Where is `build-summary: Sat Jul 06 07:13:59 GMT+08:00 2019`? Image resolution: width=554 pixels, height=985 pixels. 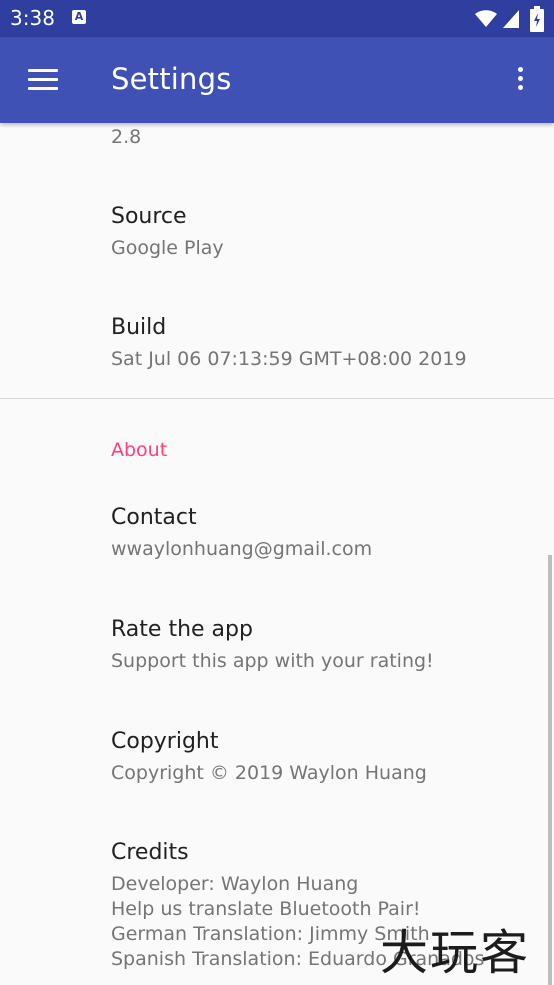
build-summary: Sat Jul 06 07:13:59 GMT+08:00 2019 is located at coordinates (289, 359).